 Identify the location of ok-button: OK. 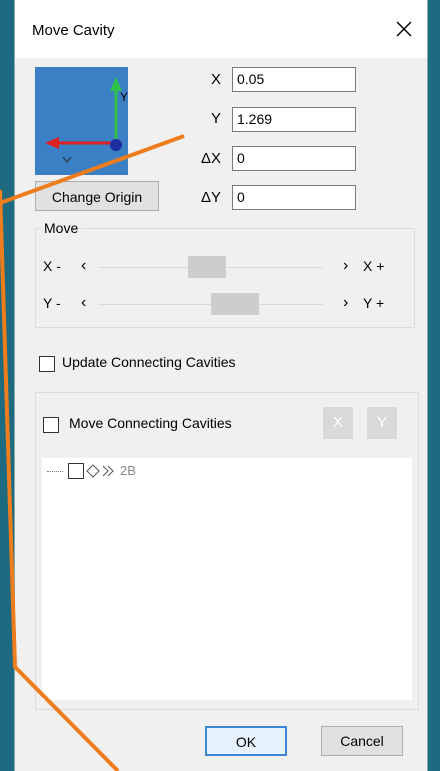
(246, 741).